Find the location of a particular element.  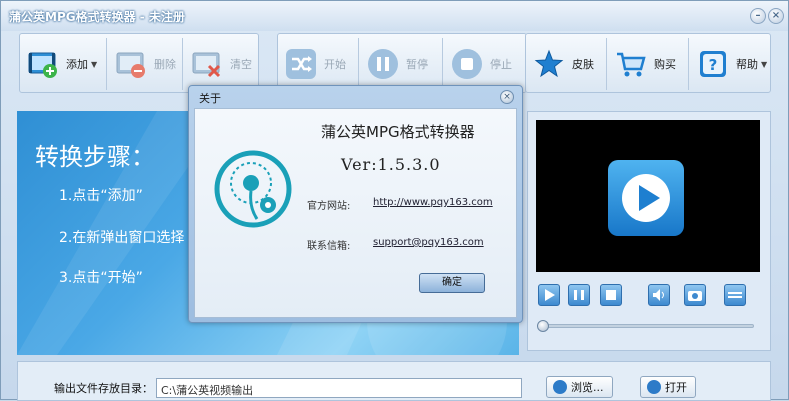

shuffle-icon is located at coordinates (301, 64).